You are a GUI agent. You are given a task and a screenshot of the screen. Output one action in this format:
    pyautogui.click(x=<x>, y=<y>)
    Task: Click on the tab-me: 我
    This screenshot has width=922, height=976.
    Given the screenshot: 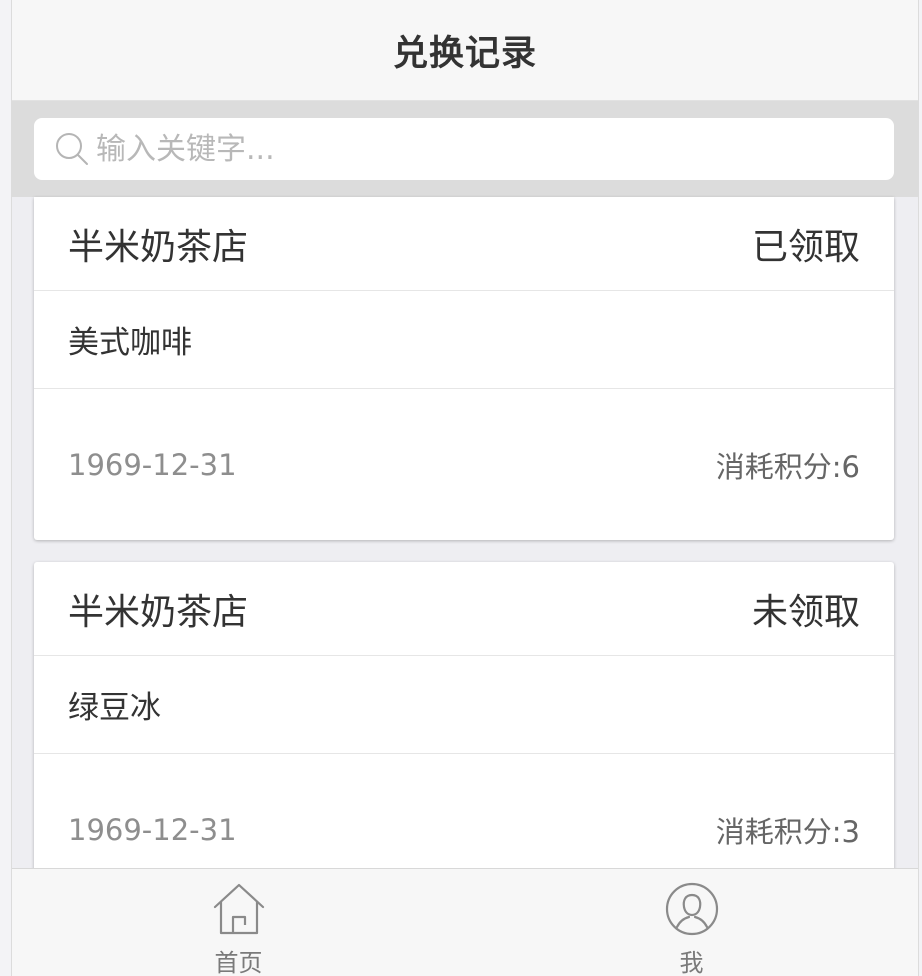 What is the action you would take?
    pyautogui.click(x=691, y=922)
    